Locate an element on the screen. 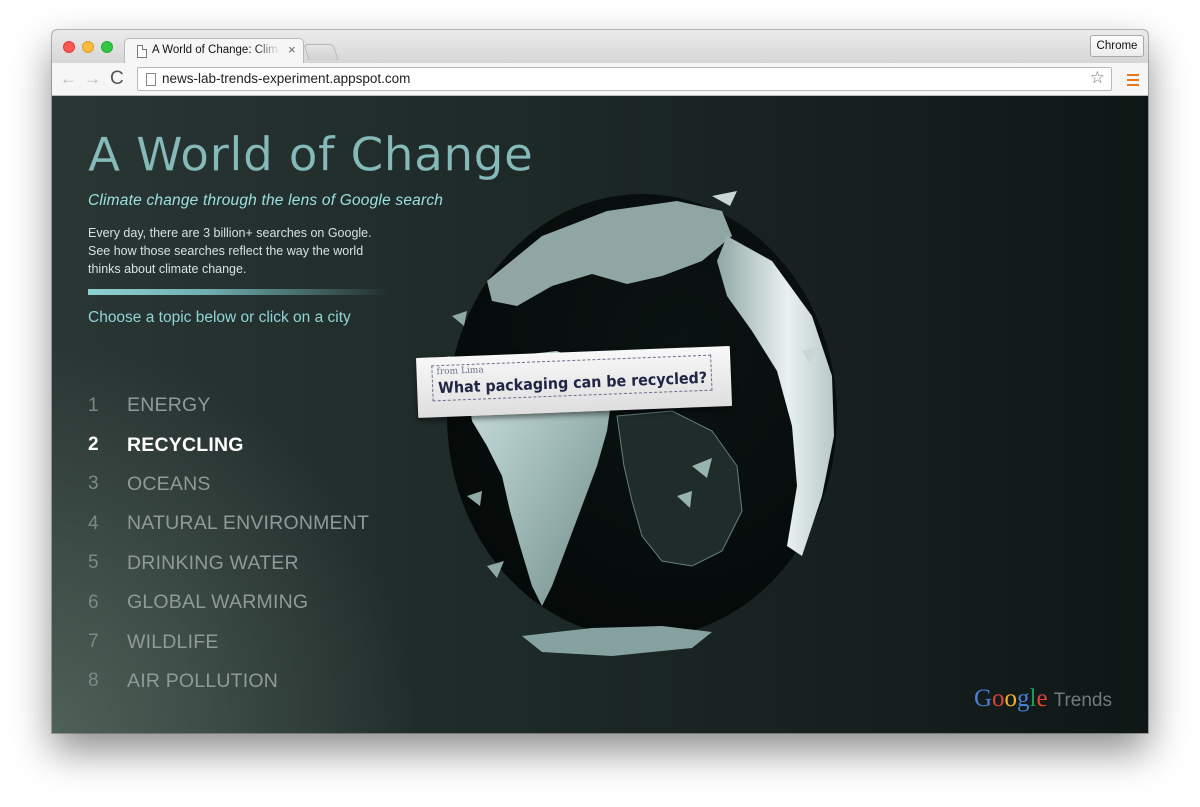 Image resolution: width=1200 pixels, height=807 pixels. address-bar: news-lab-trends-experiment.appspot.com ☆ is located at coordinates (624, 79).